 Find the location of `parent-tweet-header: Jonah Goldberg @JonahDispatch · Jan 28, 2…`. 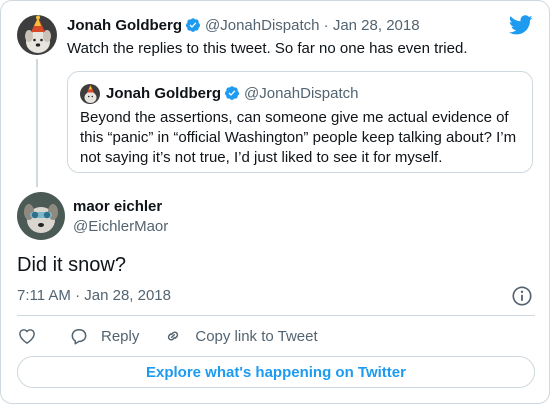

parent-tweet-header: Jonah Goldberg @JonahDispatch · Jan 28, 2… is located at coordinates (243, 26).